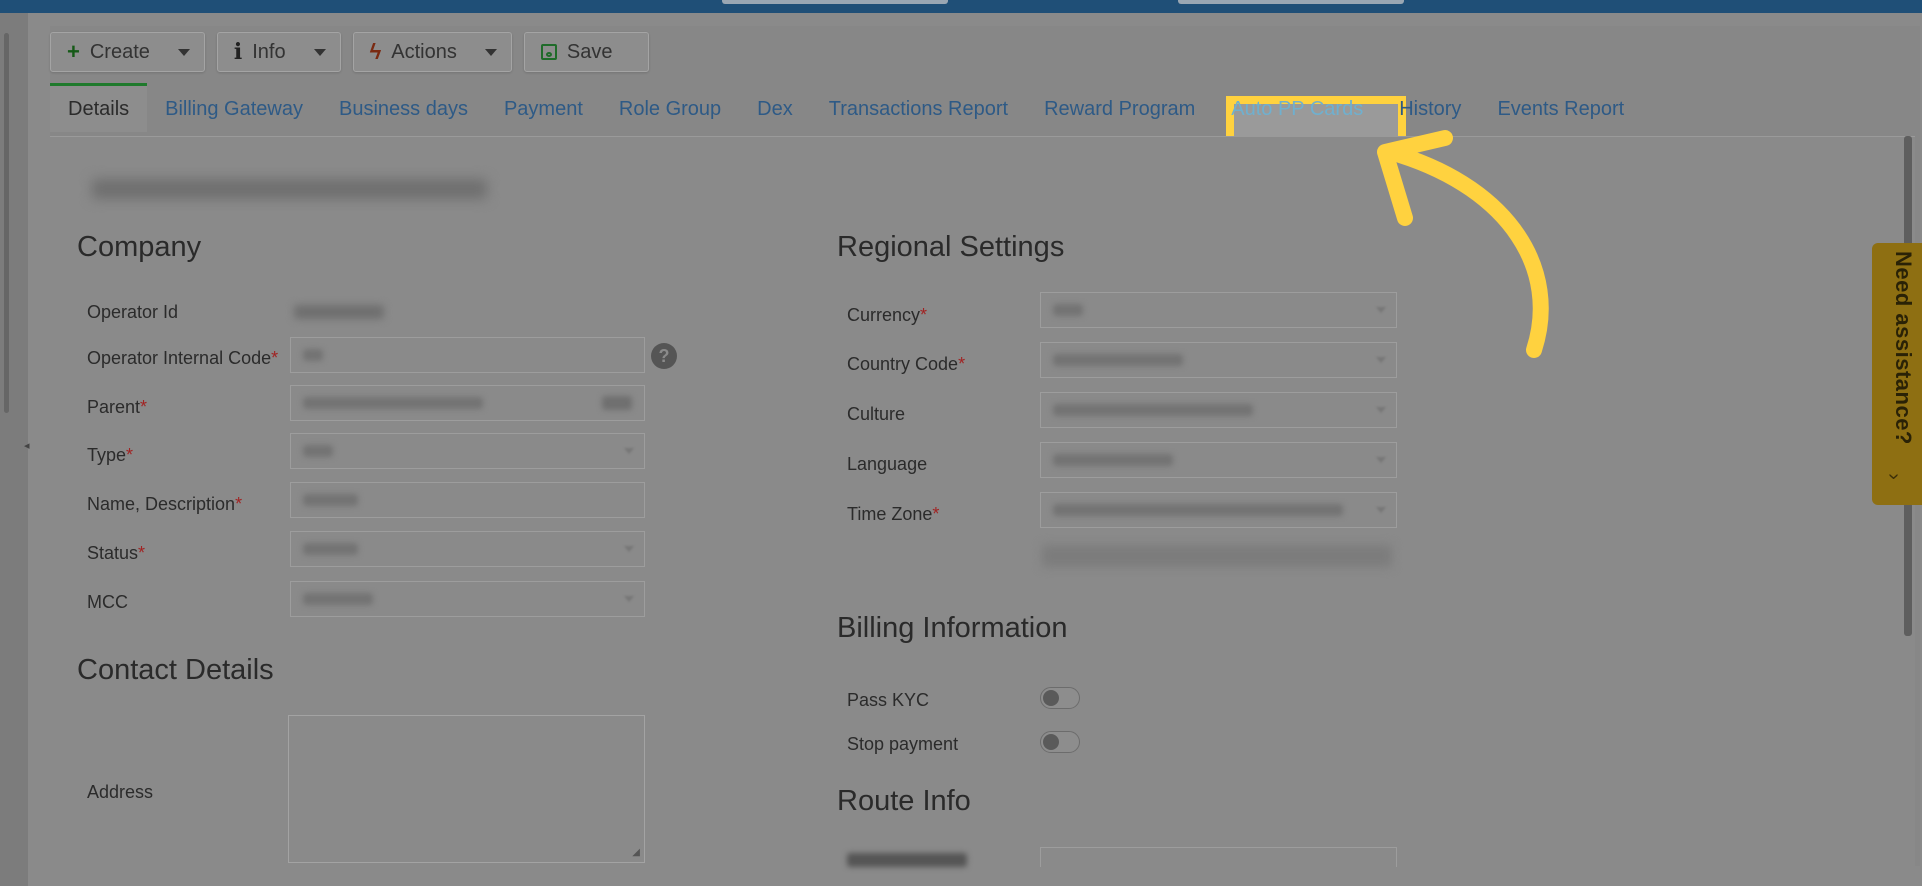 This screenshot has height=886, width=1922. I want to click on operator-id-label: Operator Id, so click(132, 312).